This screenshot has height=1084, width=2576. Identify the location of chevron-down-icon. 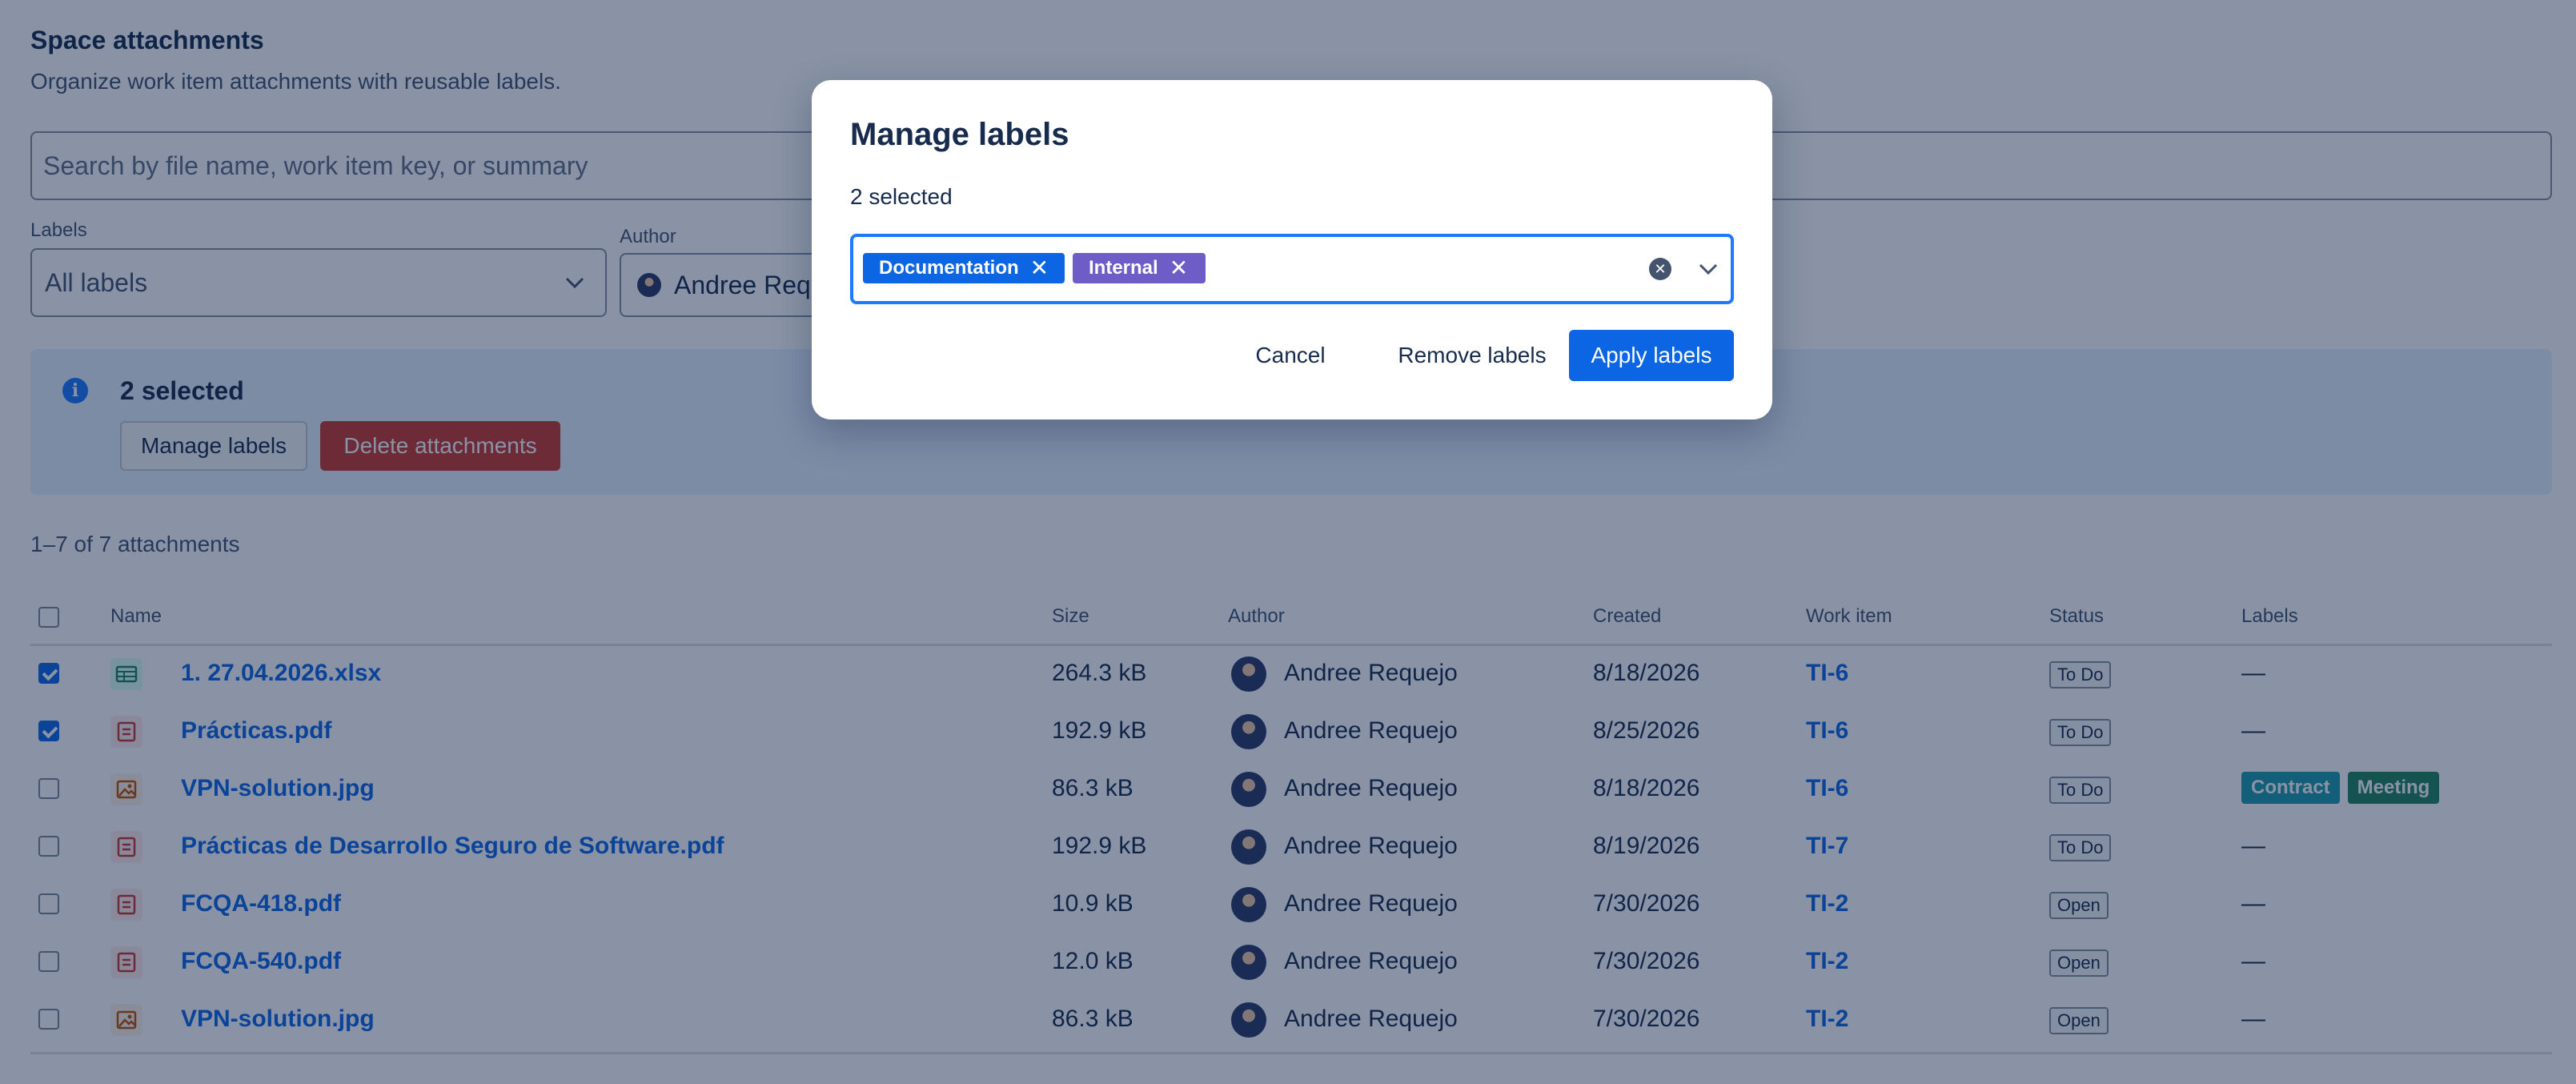
(1708, 269).